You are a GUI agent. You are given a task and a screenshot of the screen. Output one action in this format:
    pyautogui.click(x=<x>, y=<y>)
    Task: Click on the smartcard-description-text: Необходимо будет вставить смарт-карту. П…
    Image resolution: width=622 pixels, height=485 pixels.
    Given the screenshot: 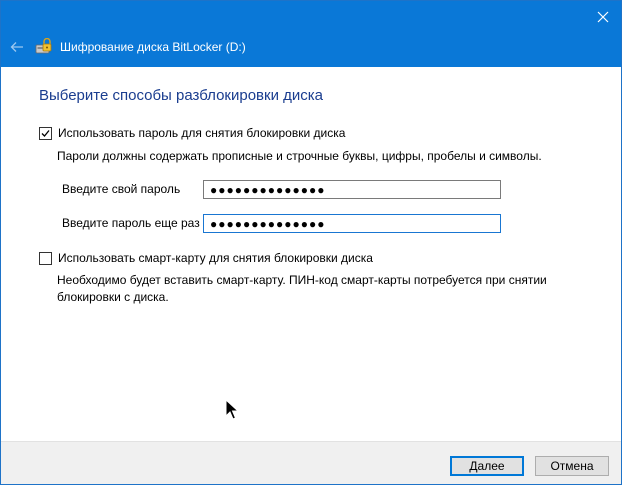 What is the action you would take?
    pyautogui.click(x=302, y=288)
    